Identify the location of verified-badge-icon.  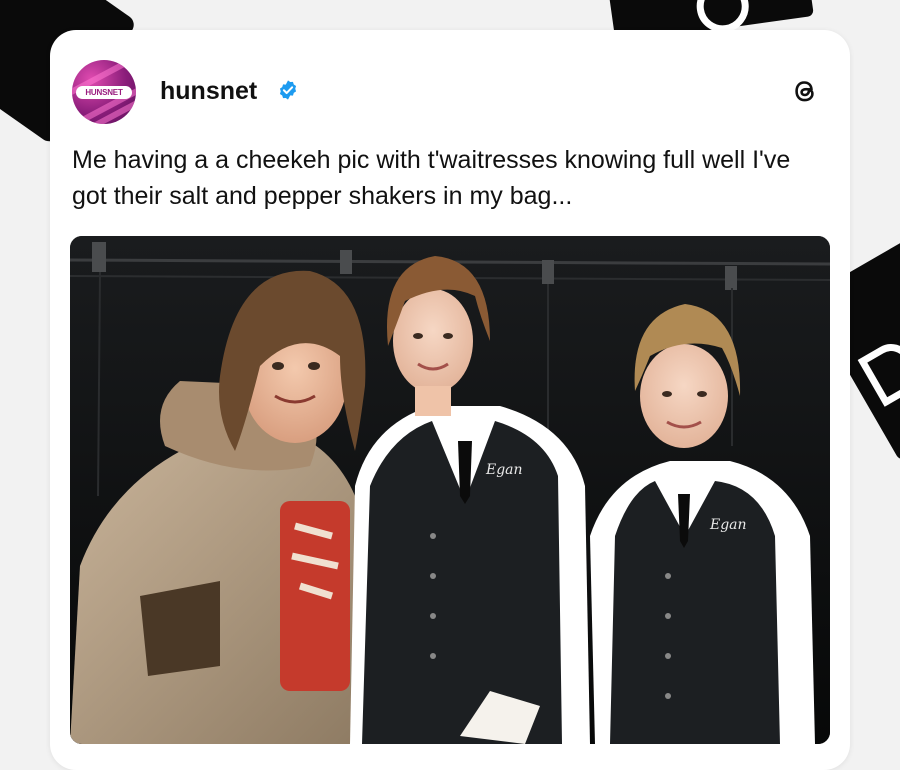
(288, 90).